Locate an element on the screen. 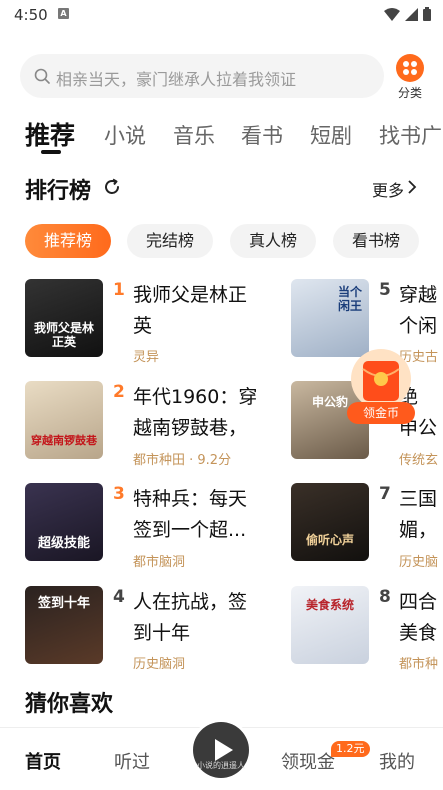 This screenshot has height=790, width=443. status-icons is located at coordinates (407, 14).